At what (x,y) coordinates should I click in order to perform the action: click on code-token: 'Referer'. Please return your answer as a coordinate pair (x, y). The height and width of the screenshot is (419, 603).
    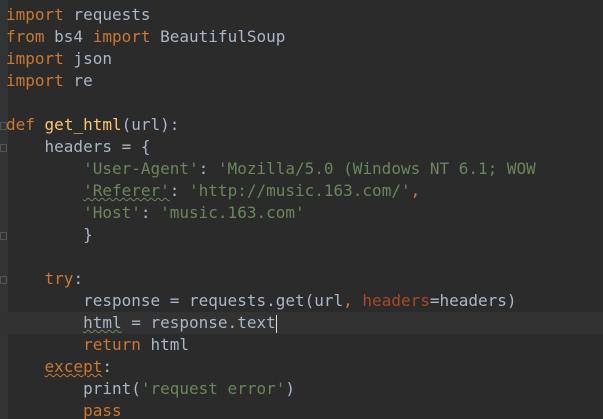
    Looking at the image, I should click on (126, 190).